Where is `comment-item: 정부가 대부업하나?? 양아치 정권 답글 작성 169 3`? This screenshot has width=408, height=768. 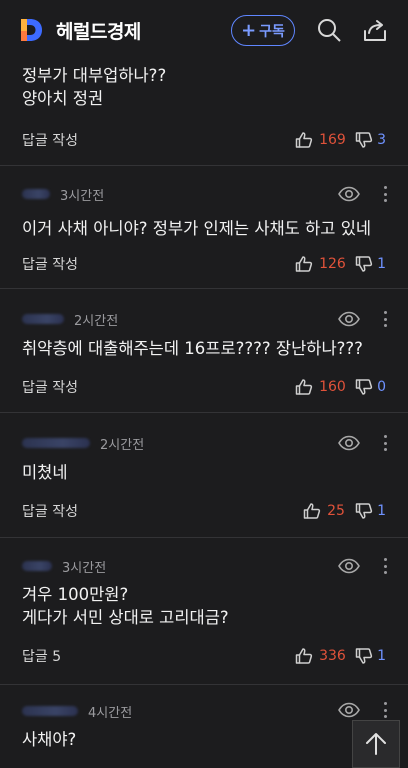
comment-item: 정부가 대부업하나?? 양아치 정권 답글 작성 169 3 is located at coordinates (204, 113).